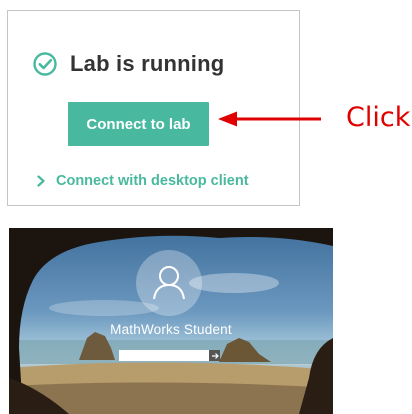 The image size is (412, 414). I want to click on lab-status-text: Lab is running, so click(147, 63).